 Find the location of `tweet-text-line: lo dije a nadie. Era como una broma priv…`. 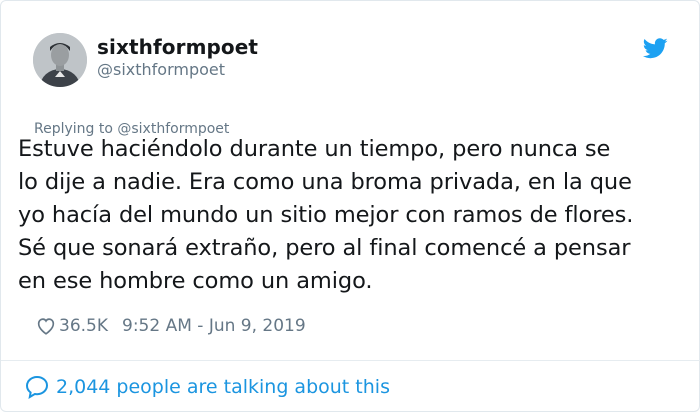

tweet-text-line: lo dije a nadie. Era como una broma priv… is located at coordinates (325, 182).